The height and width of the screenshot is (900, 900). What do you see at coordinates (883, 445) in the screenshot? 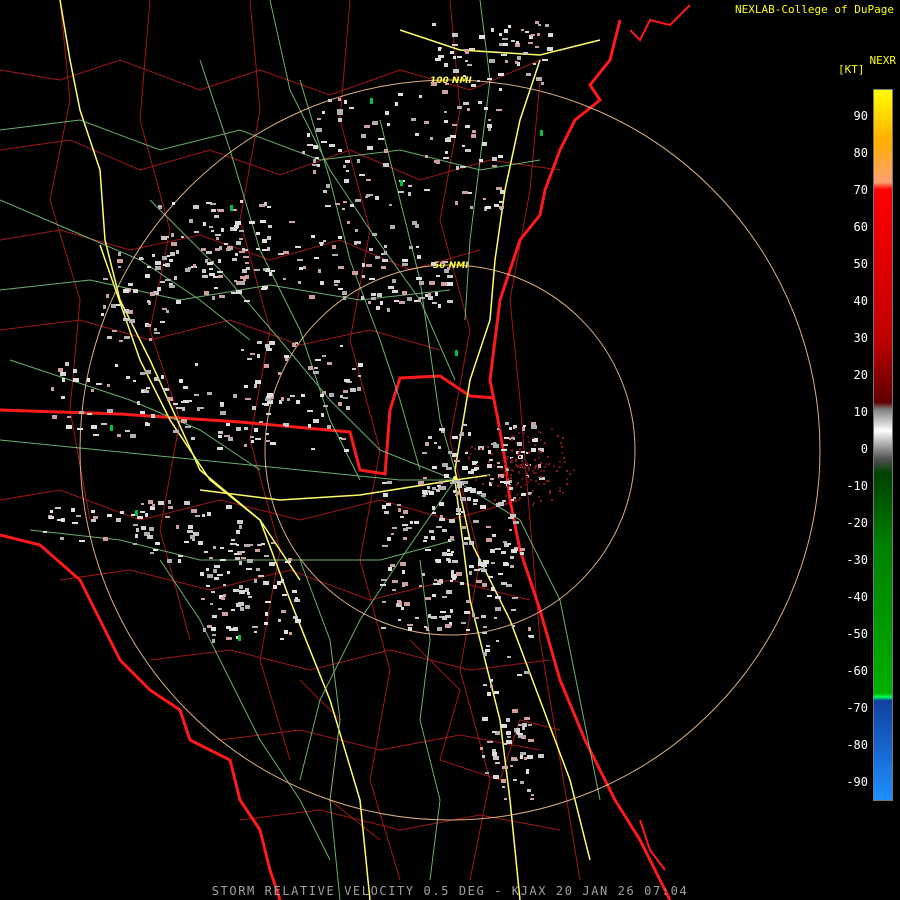
I see `velocity-color-scale` at bounding box center [883, 445].